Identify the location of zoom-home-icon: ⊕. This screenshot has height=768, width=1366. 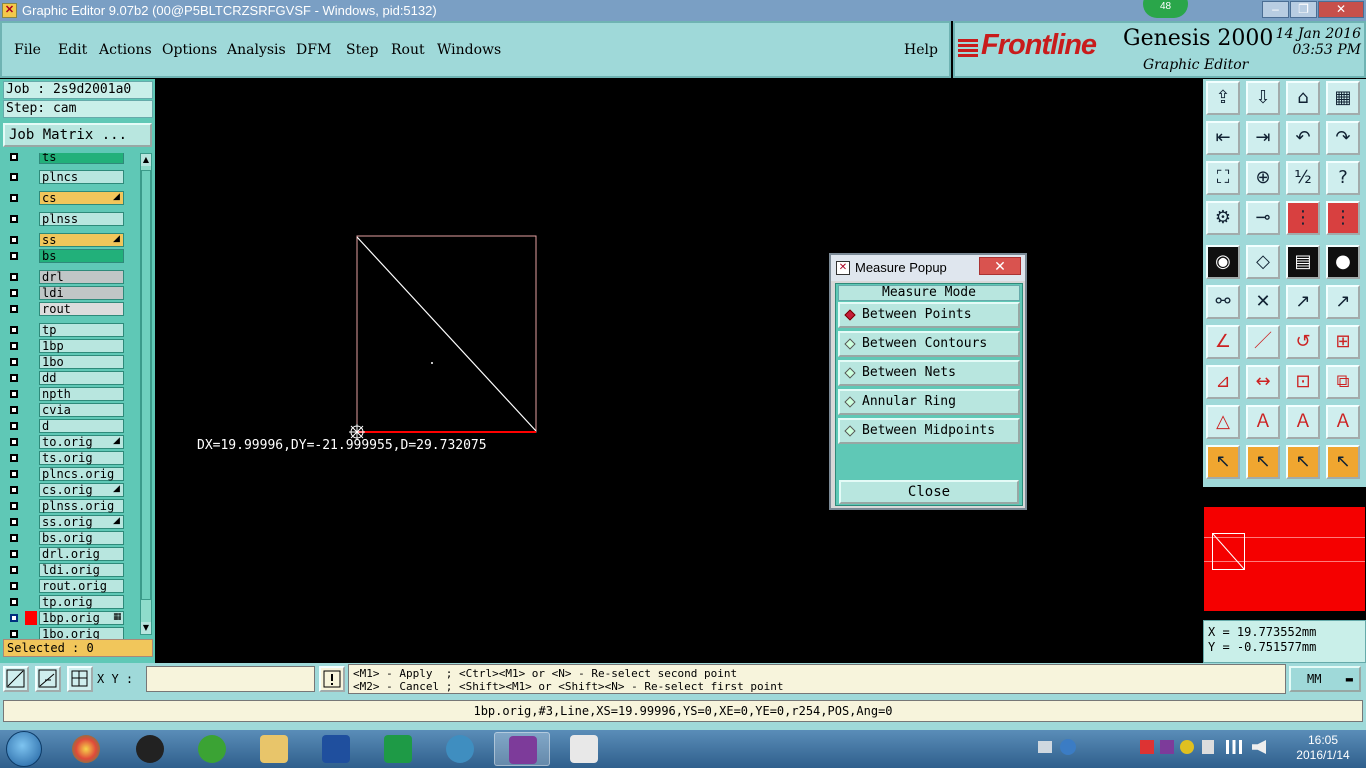
(1263, 178).